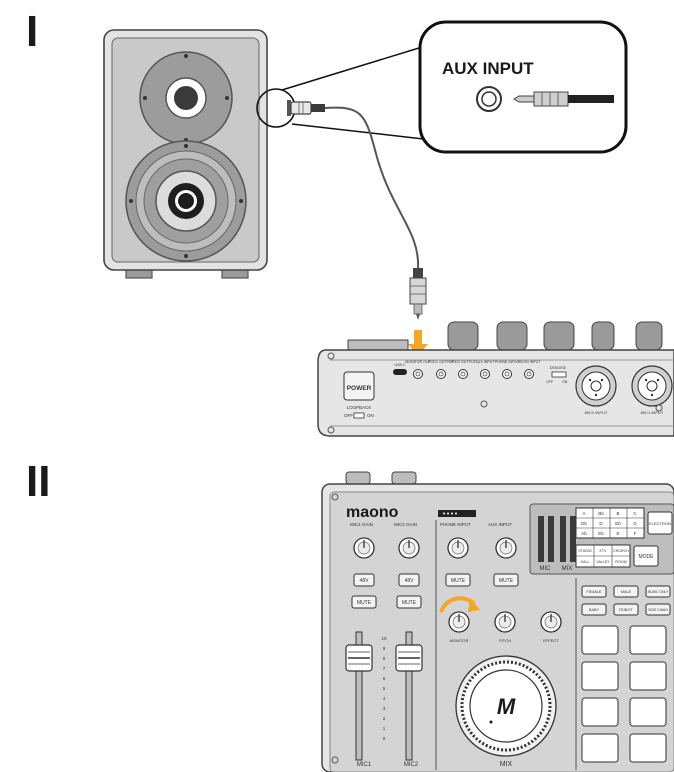 Image resolution: width=674 pixels, height=772 pixels. I want to click on svg-text: VALLEY, so click(603, 562).